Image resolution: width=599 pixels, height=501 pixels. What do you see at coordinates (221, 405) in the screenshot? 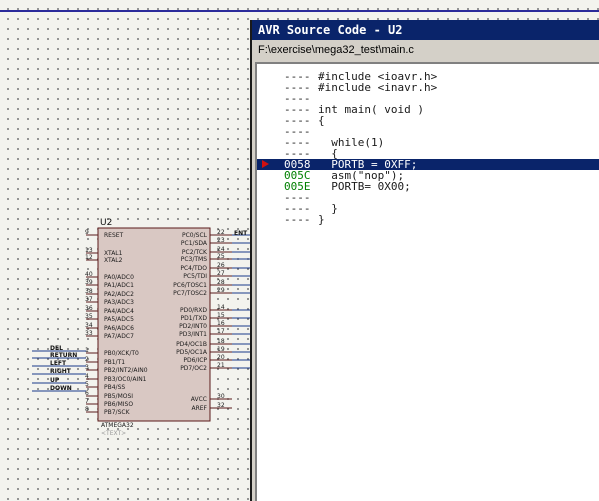
I see `pin-number: 32` at bounding box center [221, 405].